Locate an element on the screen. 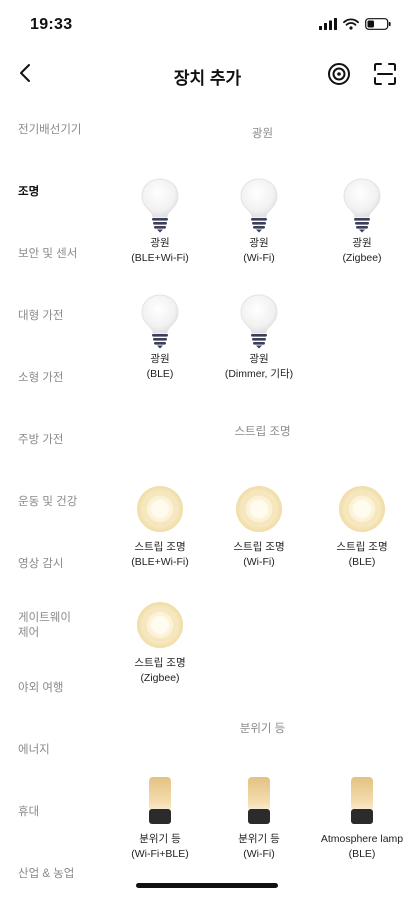 This screenshot has width=415, height=900. category-outdoor-travel: 야외 여행 is located at coordinates (64, 688).